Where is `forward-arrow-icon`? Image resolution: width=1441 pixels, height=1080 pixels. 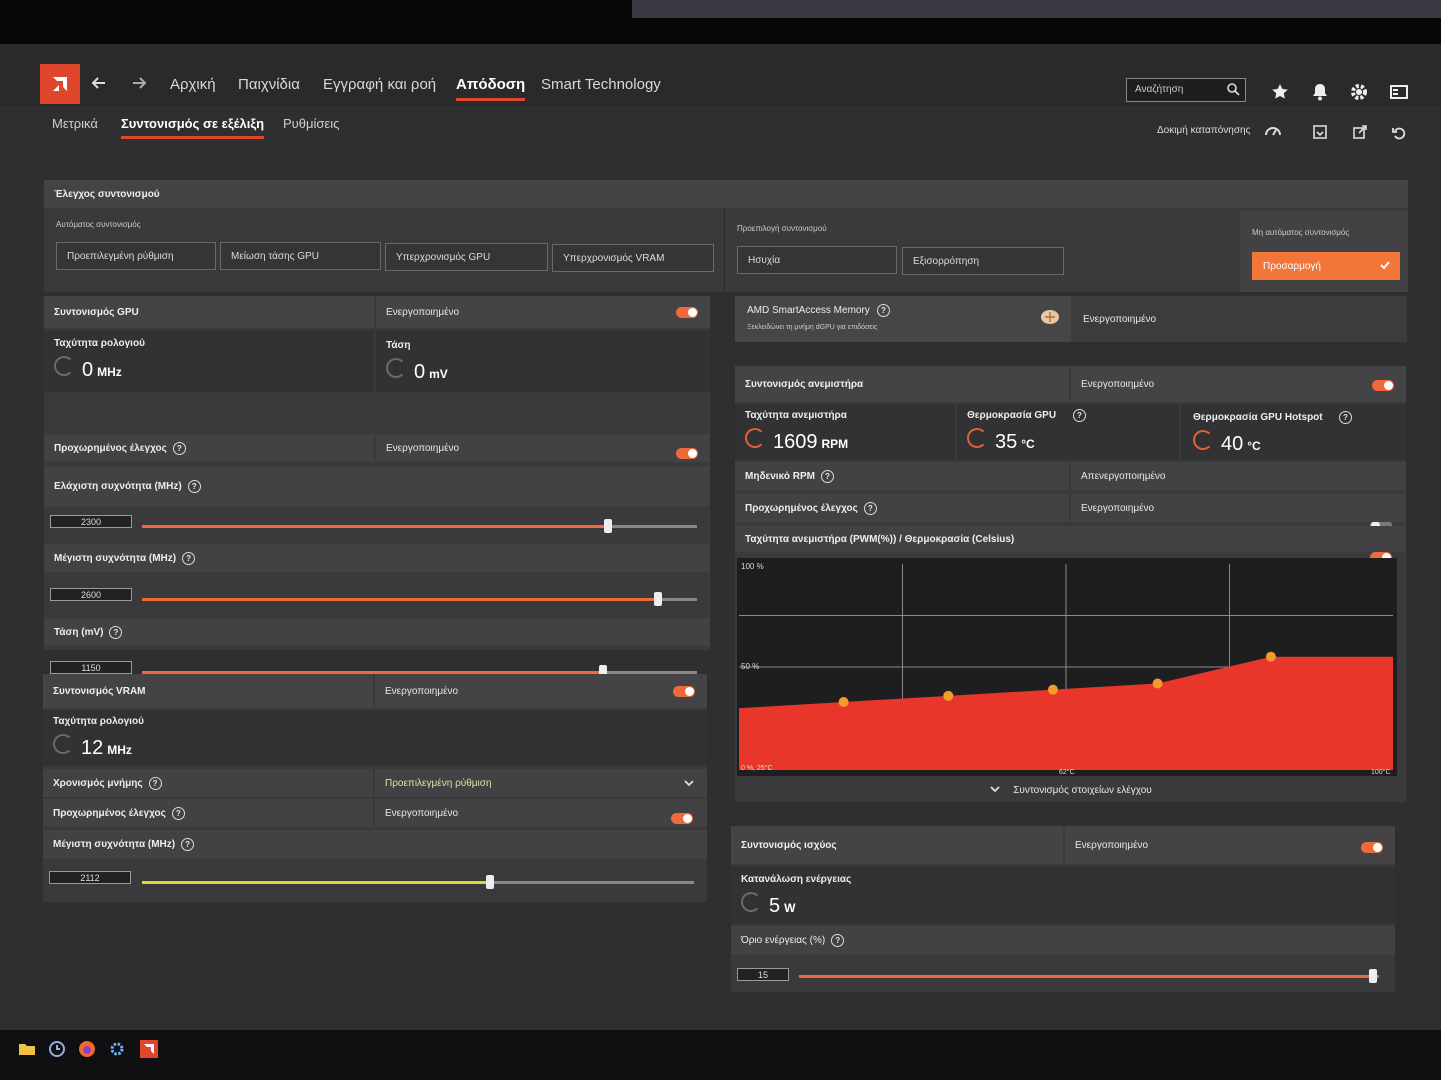 forward-arrow-icon is located at coordinates (139, 83).